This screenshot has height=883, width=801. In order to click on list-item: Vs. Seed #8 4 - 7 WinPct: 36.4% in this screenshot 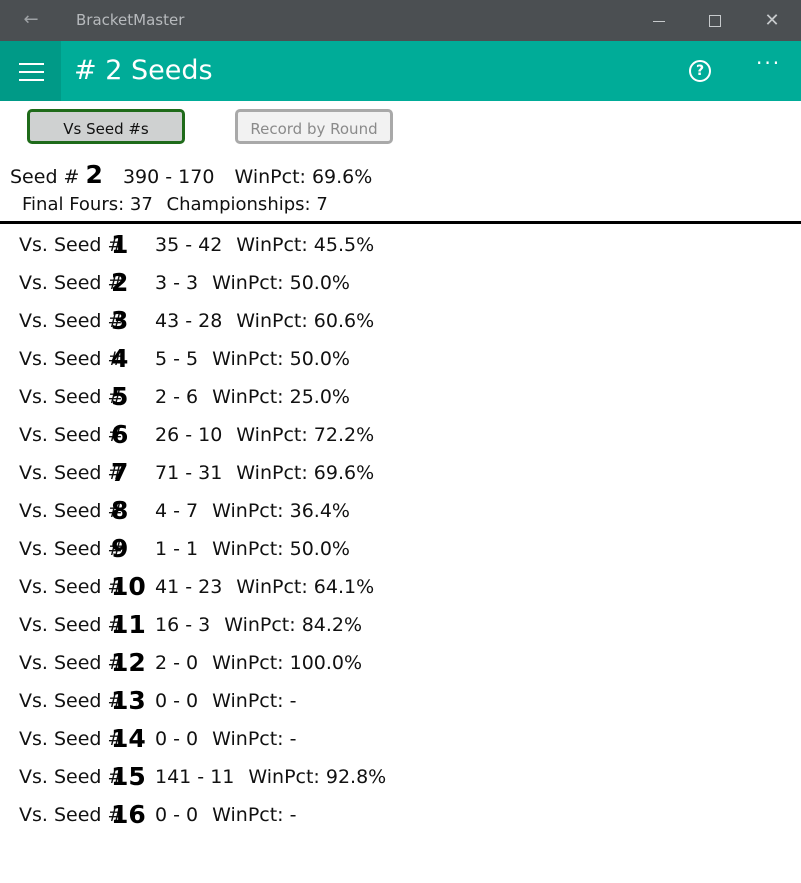, I will do `click(399, 515)`.